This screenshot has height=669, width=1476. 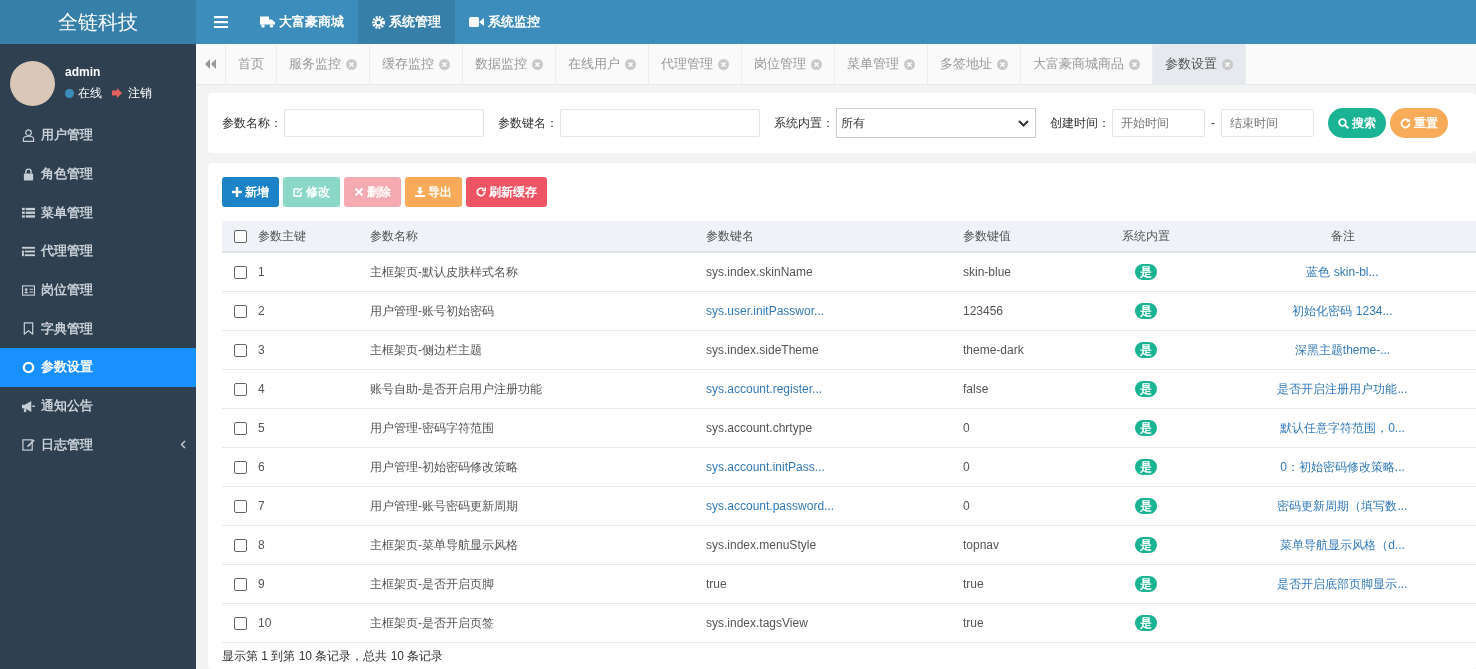 What do you see at coordinates (966, 428) in the screenshot?
I see `table-cell: 0` at bounding box center [966, 428].